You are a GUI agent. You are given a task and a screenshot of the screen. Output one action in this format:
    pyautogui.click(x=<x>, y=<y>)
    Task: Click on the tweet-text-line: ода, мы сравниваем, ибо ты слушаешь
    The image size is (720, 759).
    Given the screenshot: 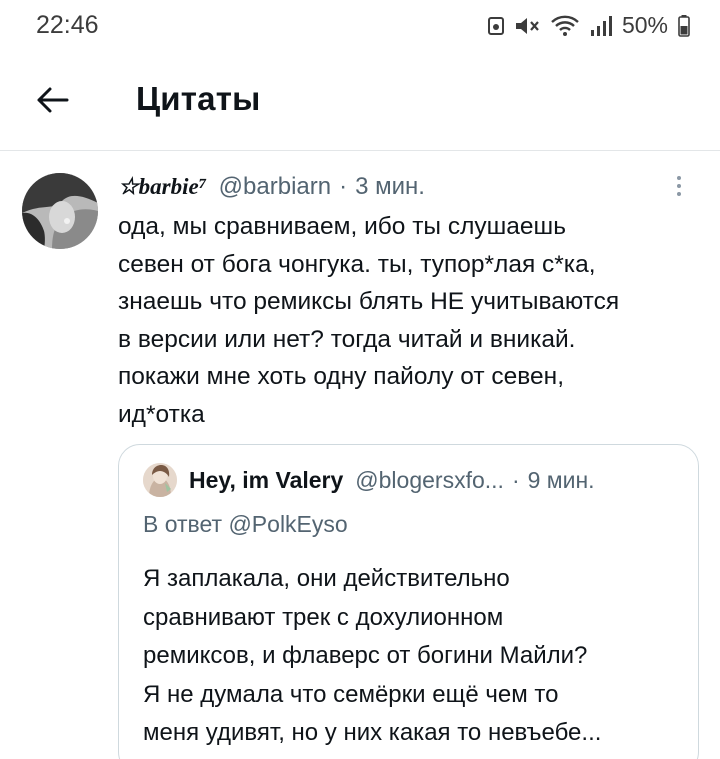 What is the action you would take?
    pyautogui.click(x=342, y=226)
    